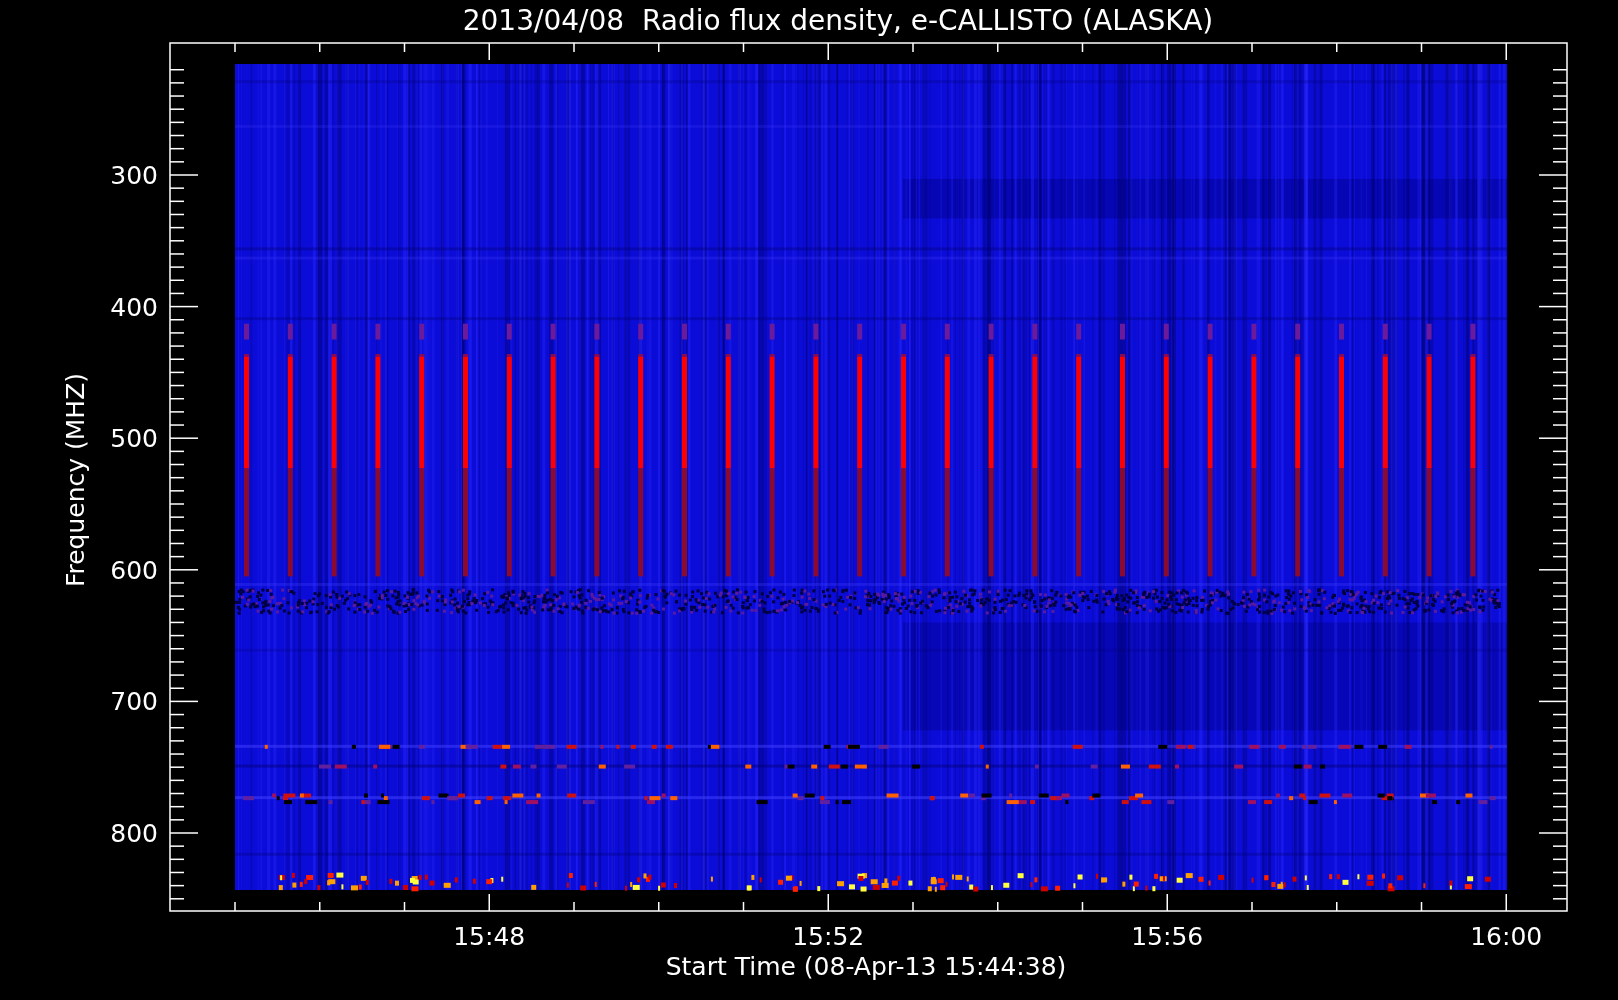 This screenshot has width=1618, height=1000. Describe the element at coordinates (489, 936) in the screenshot. I see `tick-label: 15:48` at that location.